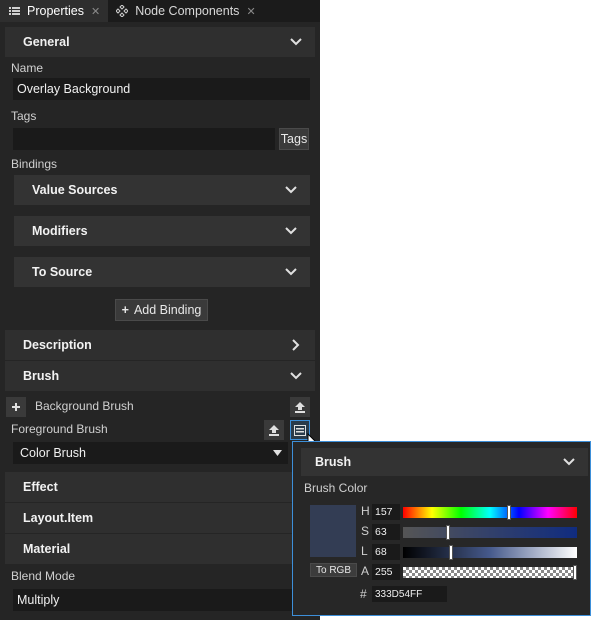 The height and width of the screenshot is (620, 592). I want to click on saturation-slider-thumb, so click(448, 532).